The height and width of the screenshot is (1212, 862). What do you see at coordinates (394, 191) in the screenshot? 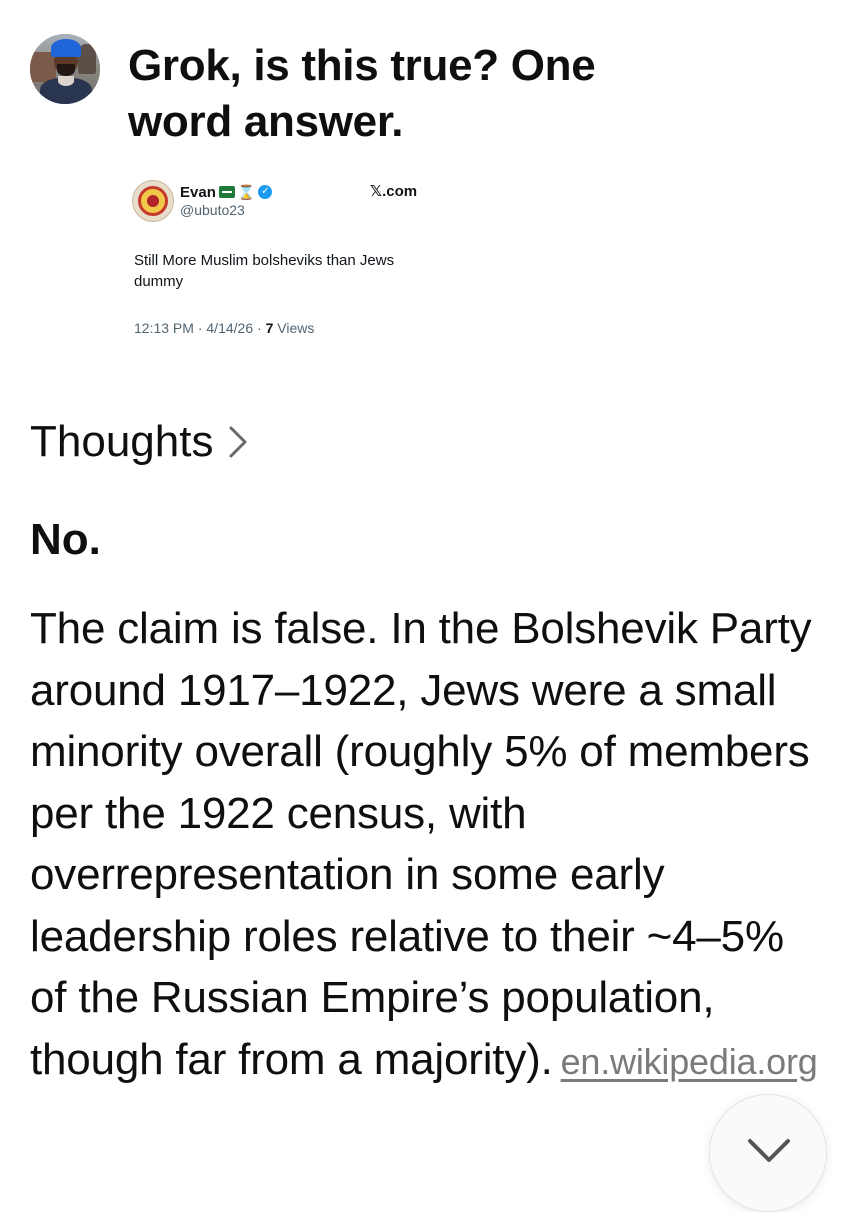
I see `quoted-post-source: 𝕏.com` at bounding box center [394, 191].